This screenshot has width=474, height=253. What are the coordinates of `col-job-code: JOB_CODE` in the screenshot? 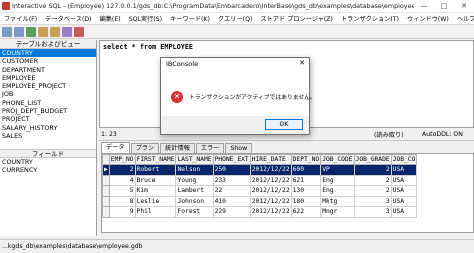 It's located at (337, 159).